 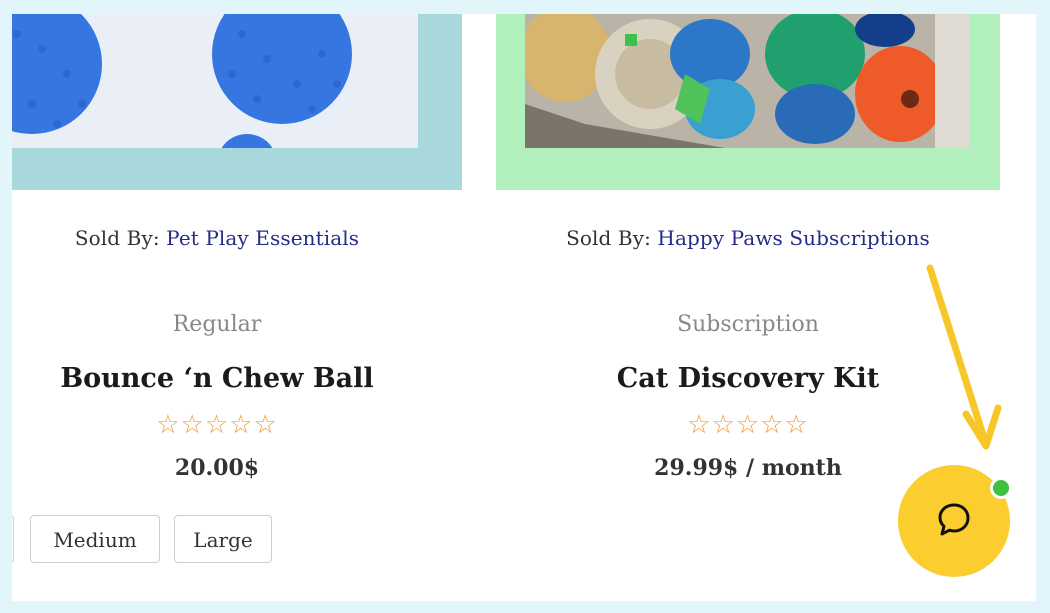 What do you see at coordinates (217, 324) in the screenshot?
I see `product-type: Regular` at bounding box center [217, 324].